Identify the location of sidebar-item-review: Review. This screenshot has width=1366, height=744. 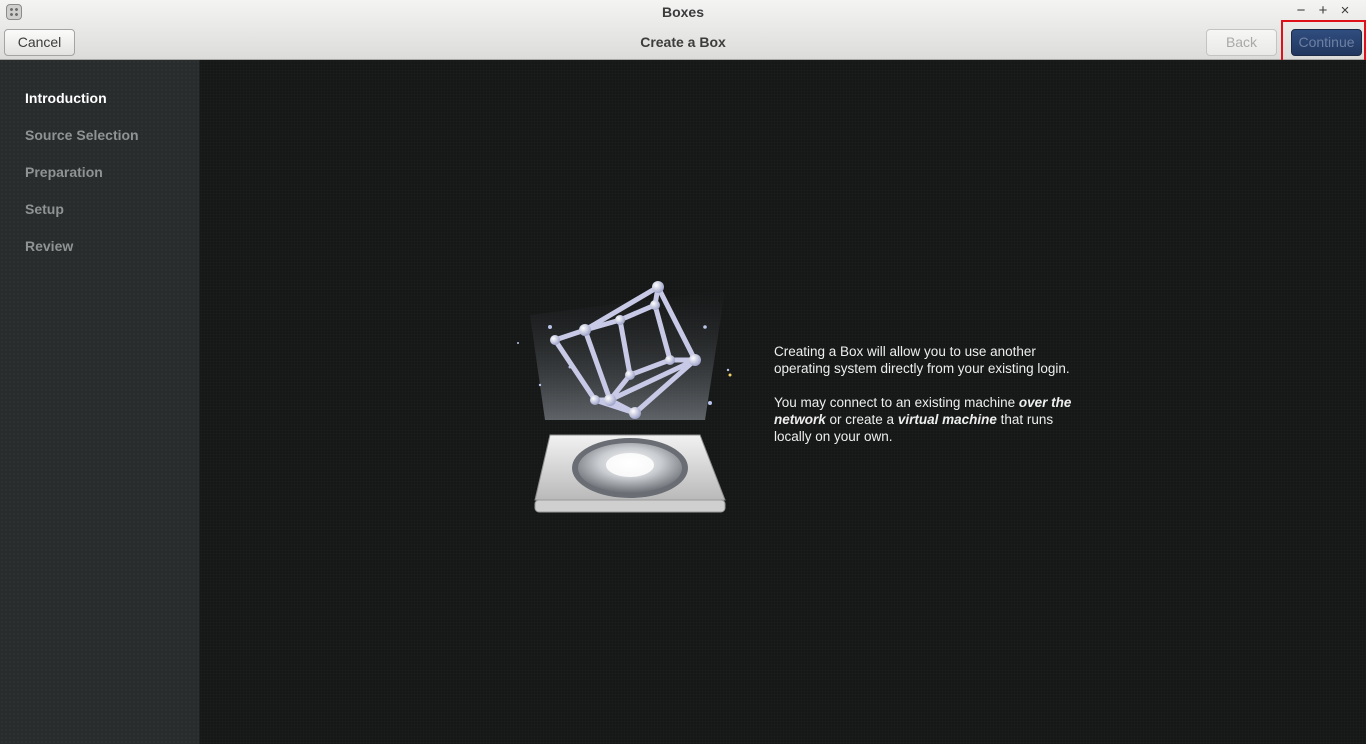
(49, 246).